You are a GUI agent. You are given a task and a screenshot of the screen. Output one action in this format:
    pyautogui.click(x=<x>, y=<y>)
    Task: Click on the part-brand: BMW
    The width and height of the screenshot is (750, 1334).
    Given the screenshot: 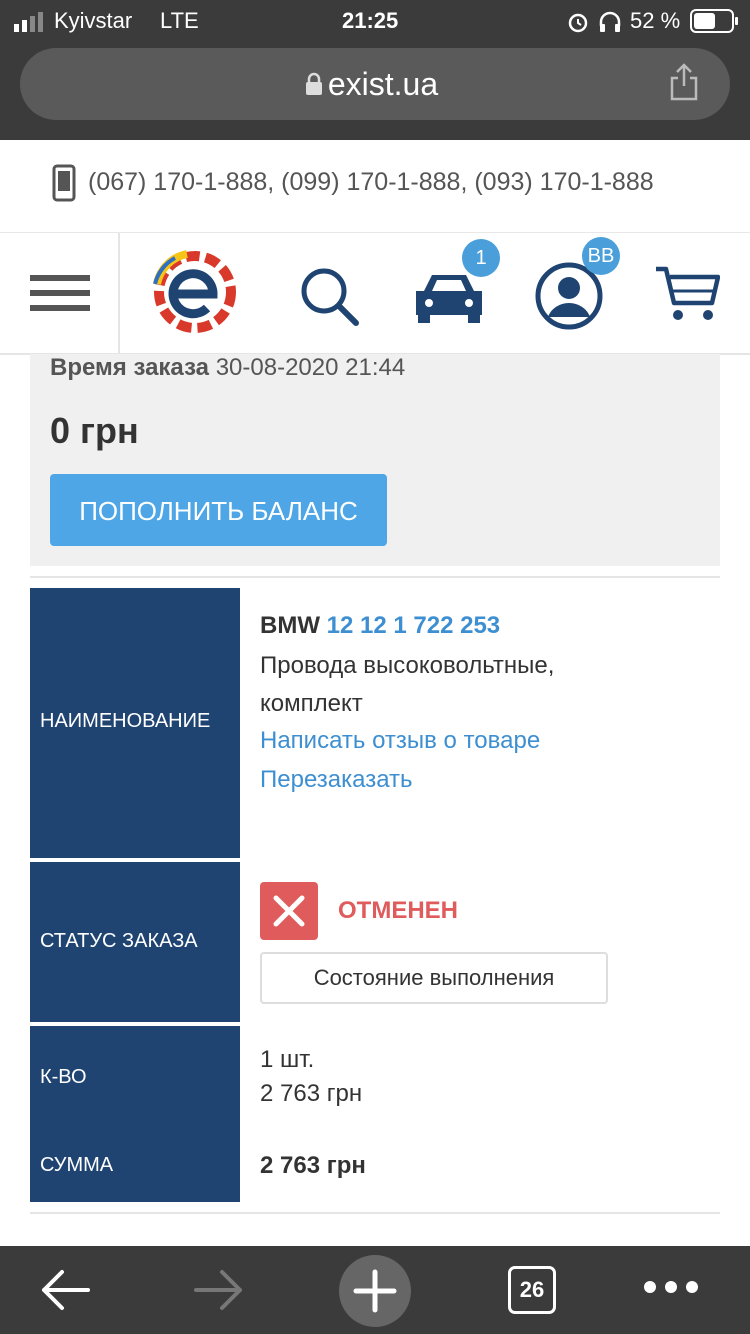 What is the action you would take?
    pyautogui.click(x=290, y=625)
    